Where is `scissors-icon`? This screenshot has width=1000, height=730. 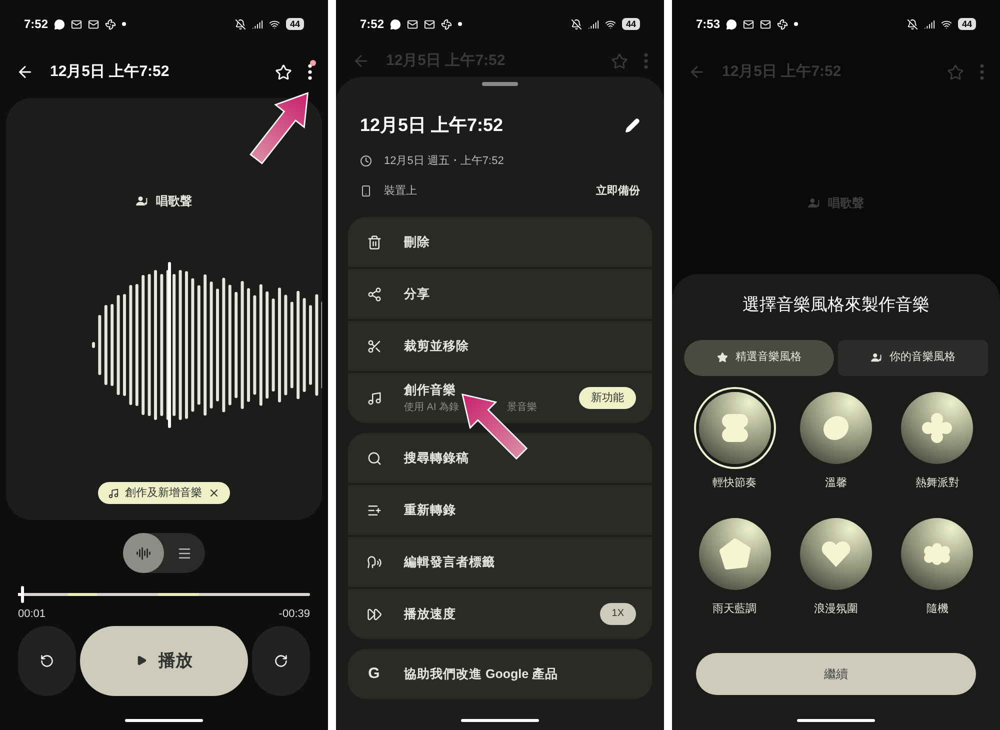
scissors-icon is located at coordinates (374, 346).